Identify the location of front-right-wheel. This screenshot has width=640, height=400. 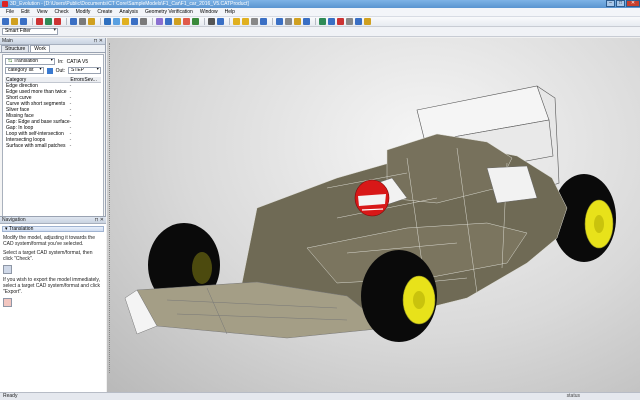
(399, 296).